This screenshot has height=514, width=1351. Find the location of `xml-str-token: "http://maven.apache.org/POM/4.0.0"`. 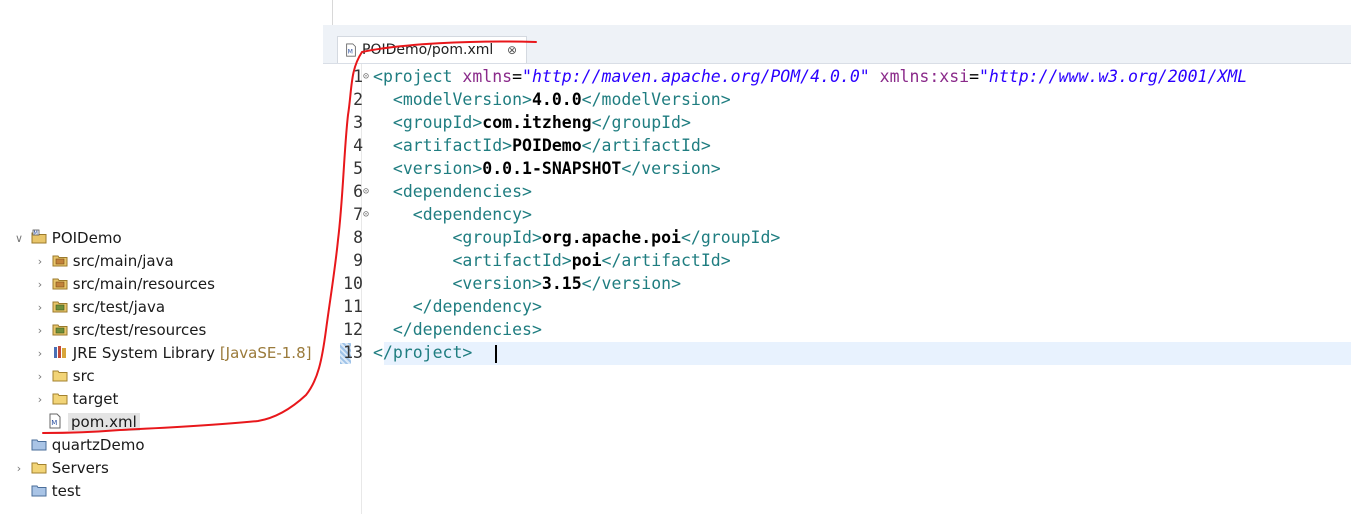

xml-str-token: "http://maven.apache.org/POM/4.0.0" is located at coordinates (696, 76).